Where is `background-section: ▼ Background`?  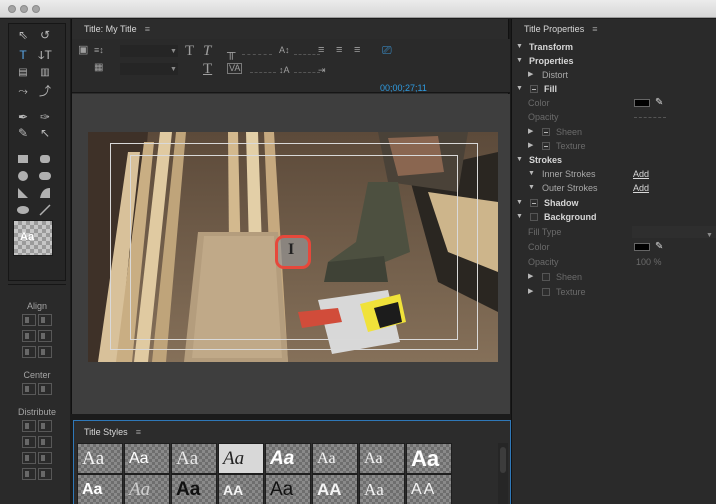
background-section: ▼ Background is located at coordinates (614, 217).